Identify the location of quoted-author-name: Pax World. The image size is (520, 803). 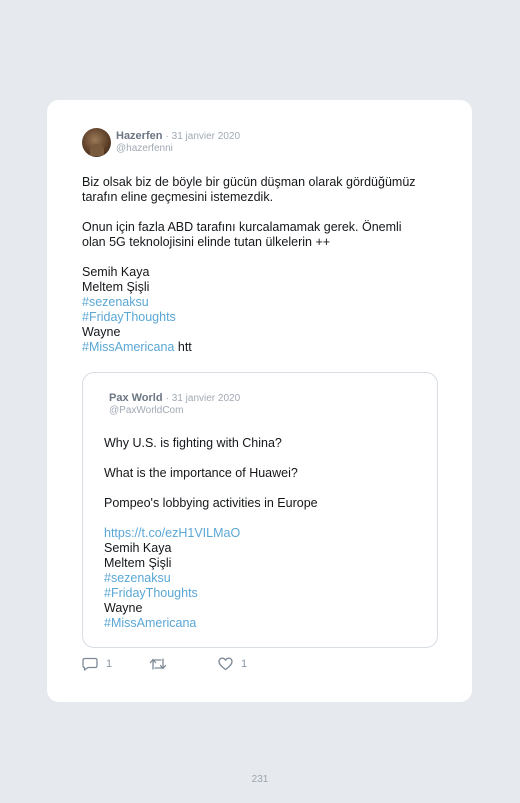
(136, 398).